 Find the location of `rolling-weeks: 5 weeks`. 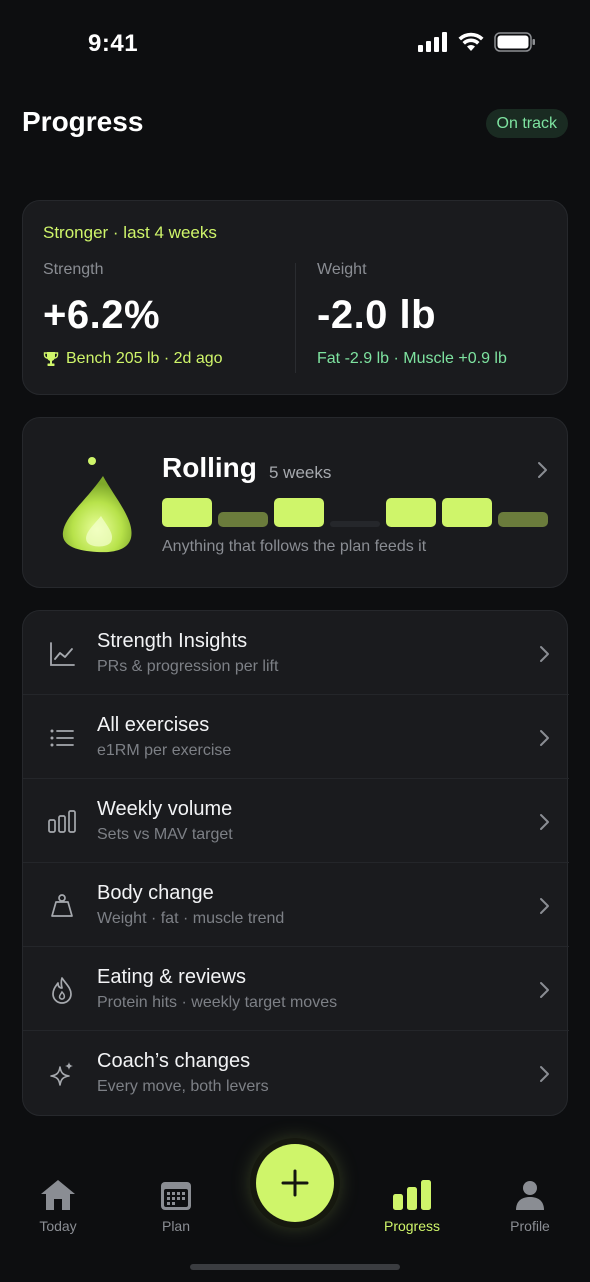

rolling-weeks: 5 weeks is located at coordinates (300, 472).